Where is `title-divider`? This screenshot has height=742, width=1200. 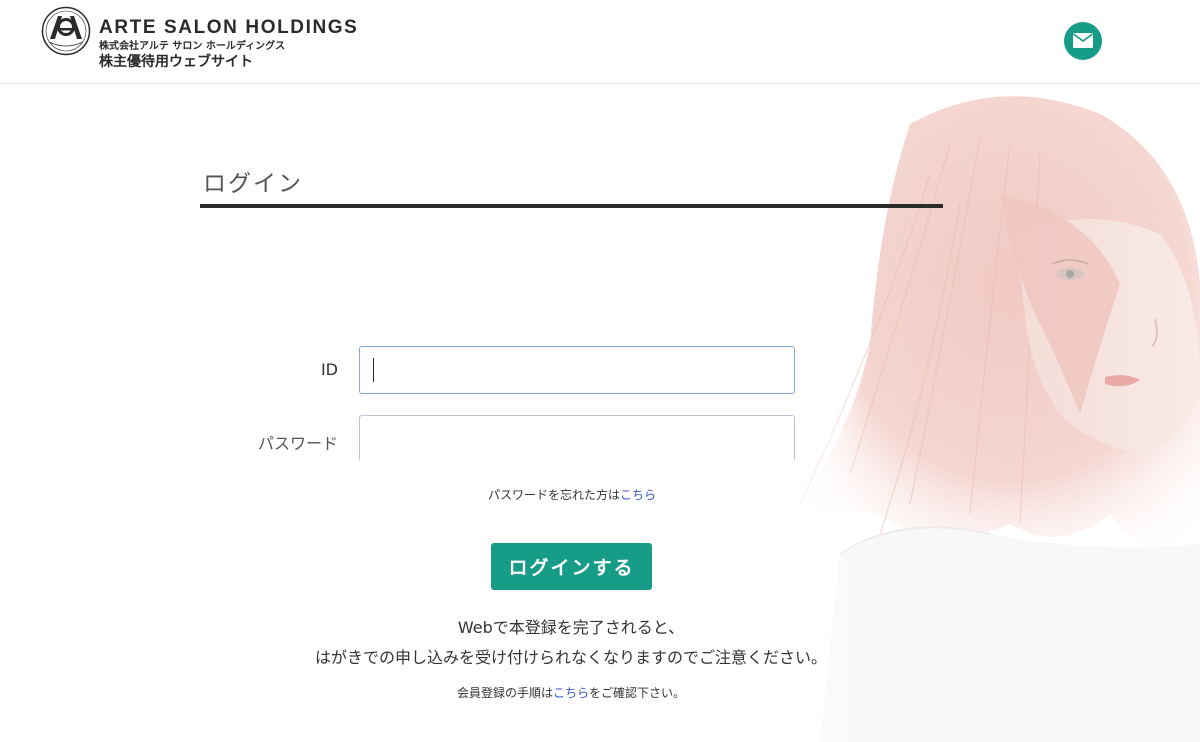
title-divider is located at coordinates (571, 206).